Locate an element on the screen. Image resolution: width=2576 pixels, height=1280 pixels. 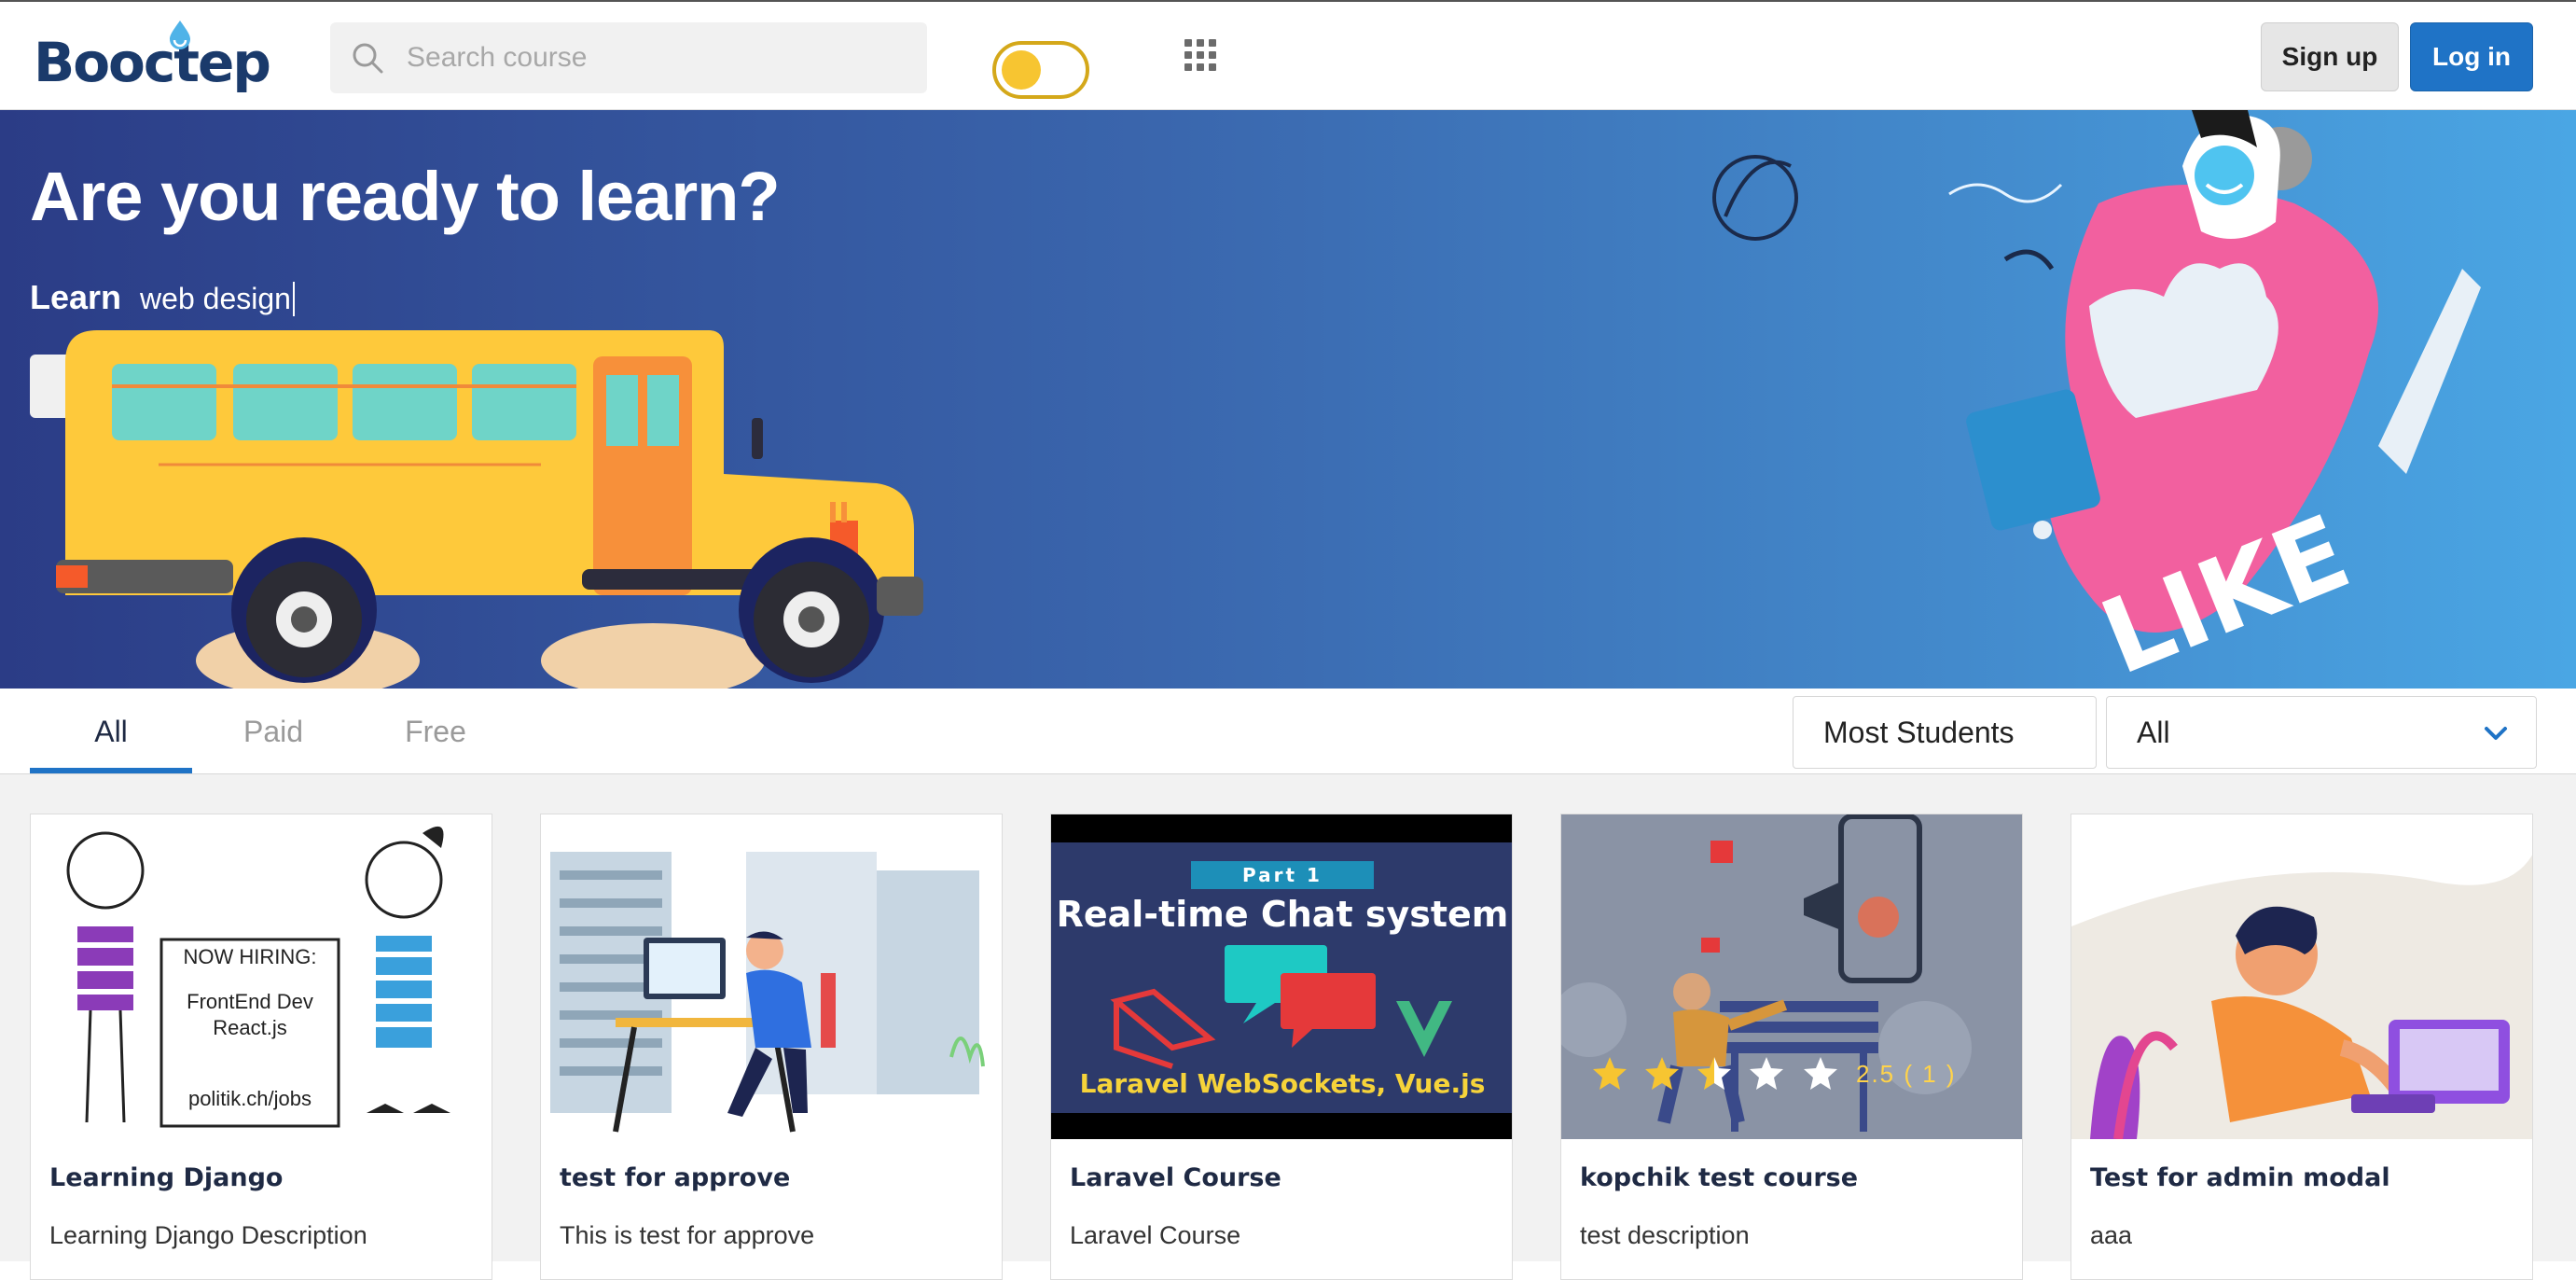
course-description: Learning Django Description is located at coordinates (208, 1235).